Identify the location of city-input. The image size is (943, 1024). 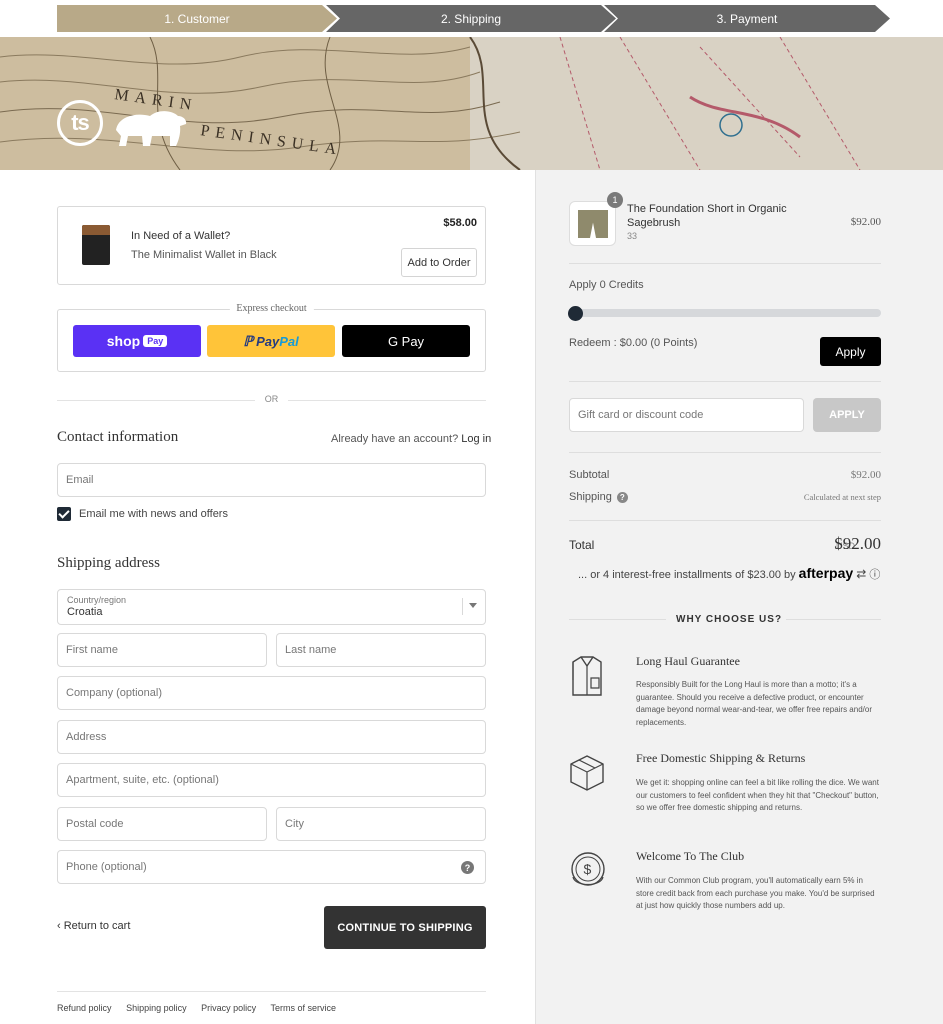
(381, 824).